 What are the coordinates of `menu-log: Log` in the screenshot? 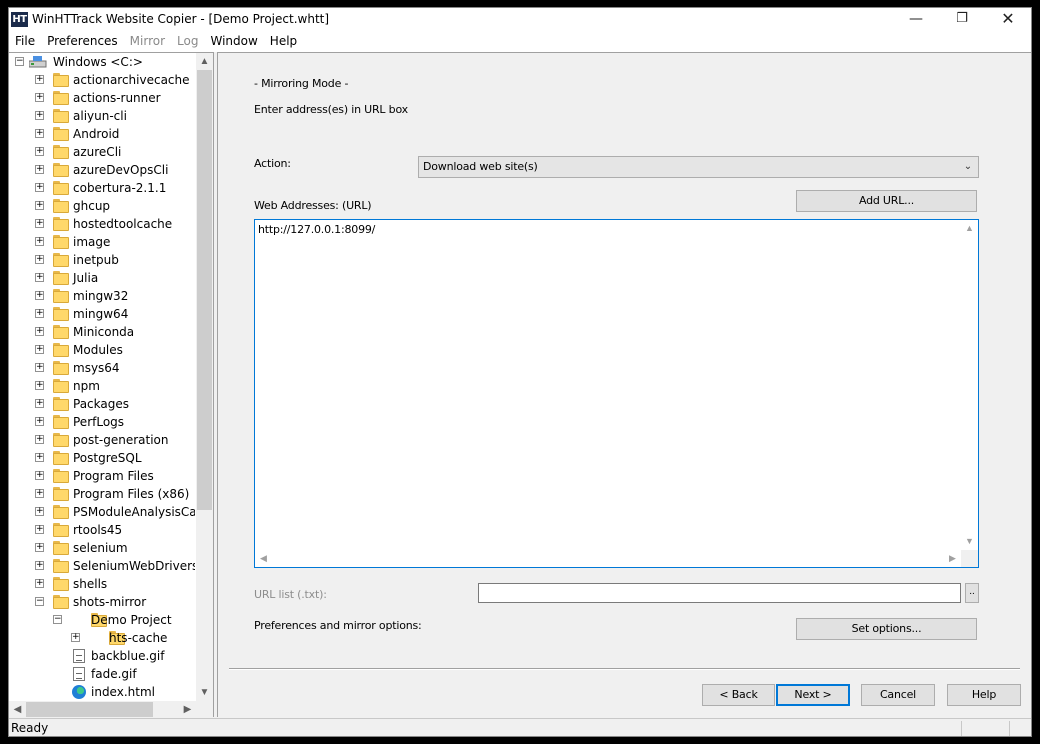 It's located at (187, 42).